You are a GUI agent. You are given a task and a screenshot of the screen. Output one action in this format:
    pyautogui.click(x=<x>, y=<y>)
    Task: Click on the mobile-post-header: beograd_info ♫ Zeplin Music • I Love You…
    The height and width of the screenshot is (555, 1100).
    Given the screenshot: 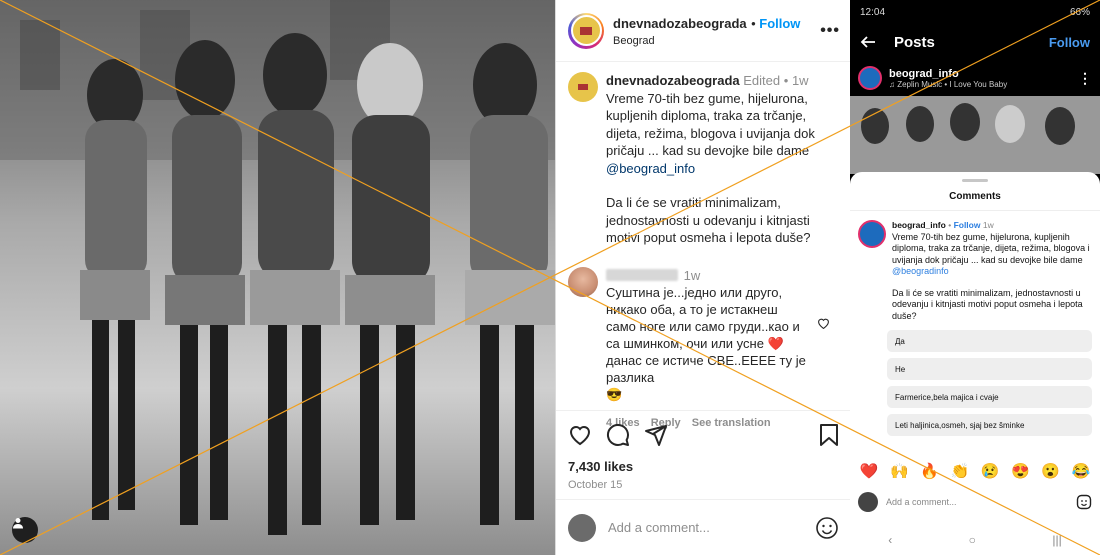 What is the action you would take?
    pyautogui.click(x=975, y=78)
    